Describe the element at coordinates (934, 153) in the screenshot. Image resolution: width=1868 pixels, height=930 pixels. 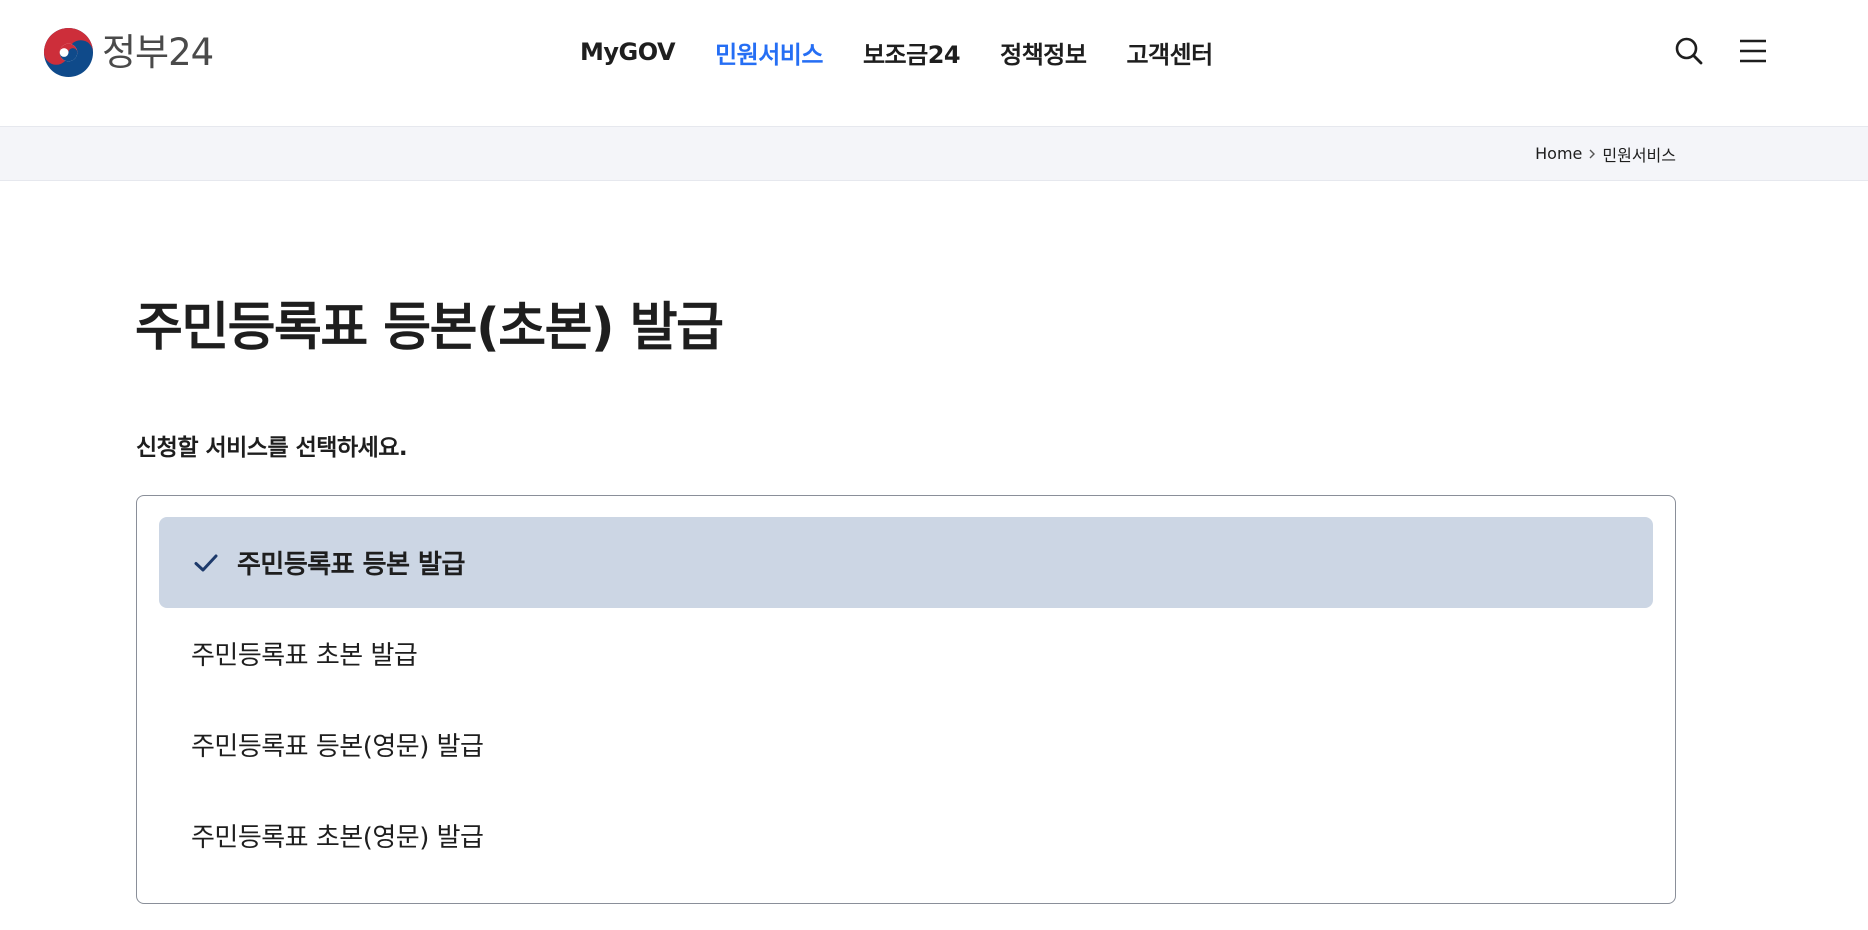
I see `breadcrumb-bar: Home 민원서비스` at that location.